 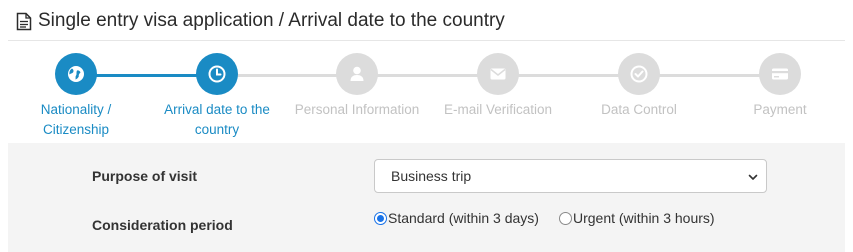 What do you see at coordinates (643, 218) in the screenshot?
I see `period-option-label: Urgent (within 3 hours)` at bounding box center [643, 218].